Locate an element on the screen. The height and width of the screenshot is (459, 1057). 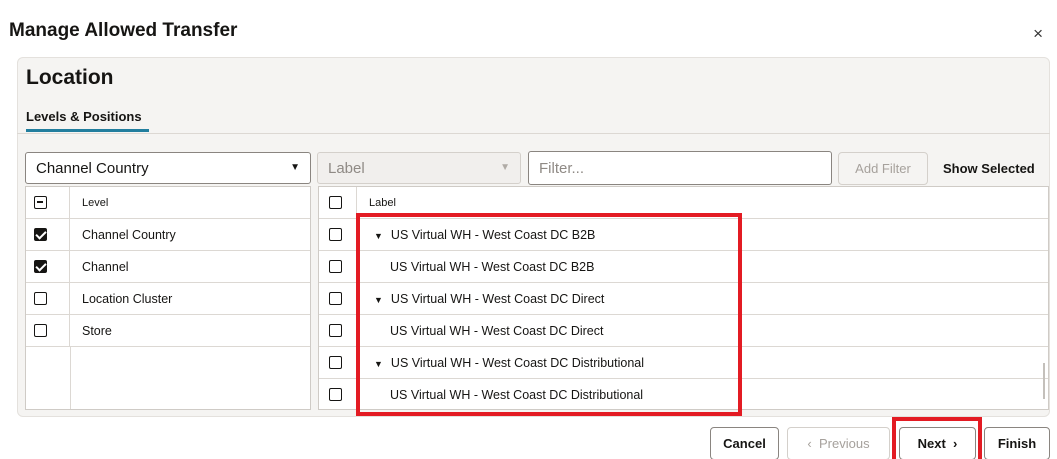
previous-label: Previous is located at coordinates (844, 443).